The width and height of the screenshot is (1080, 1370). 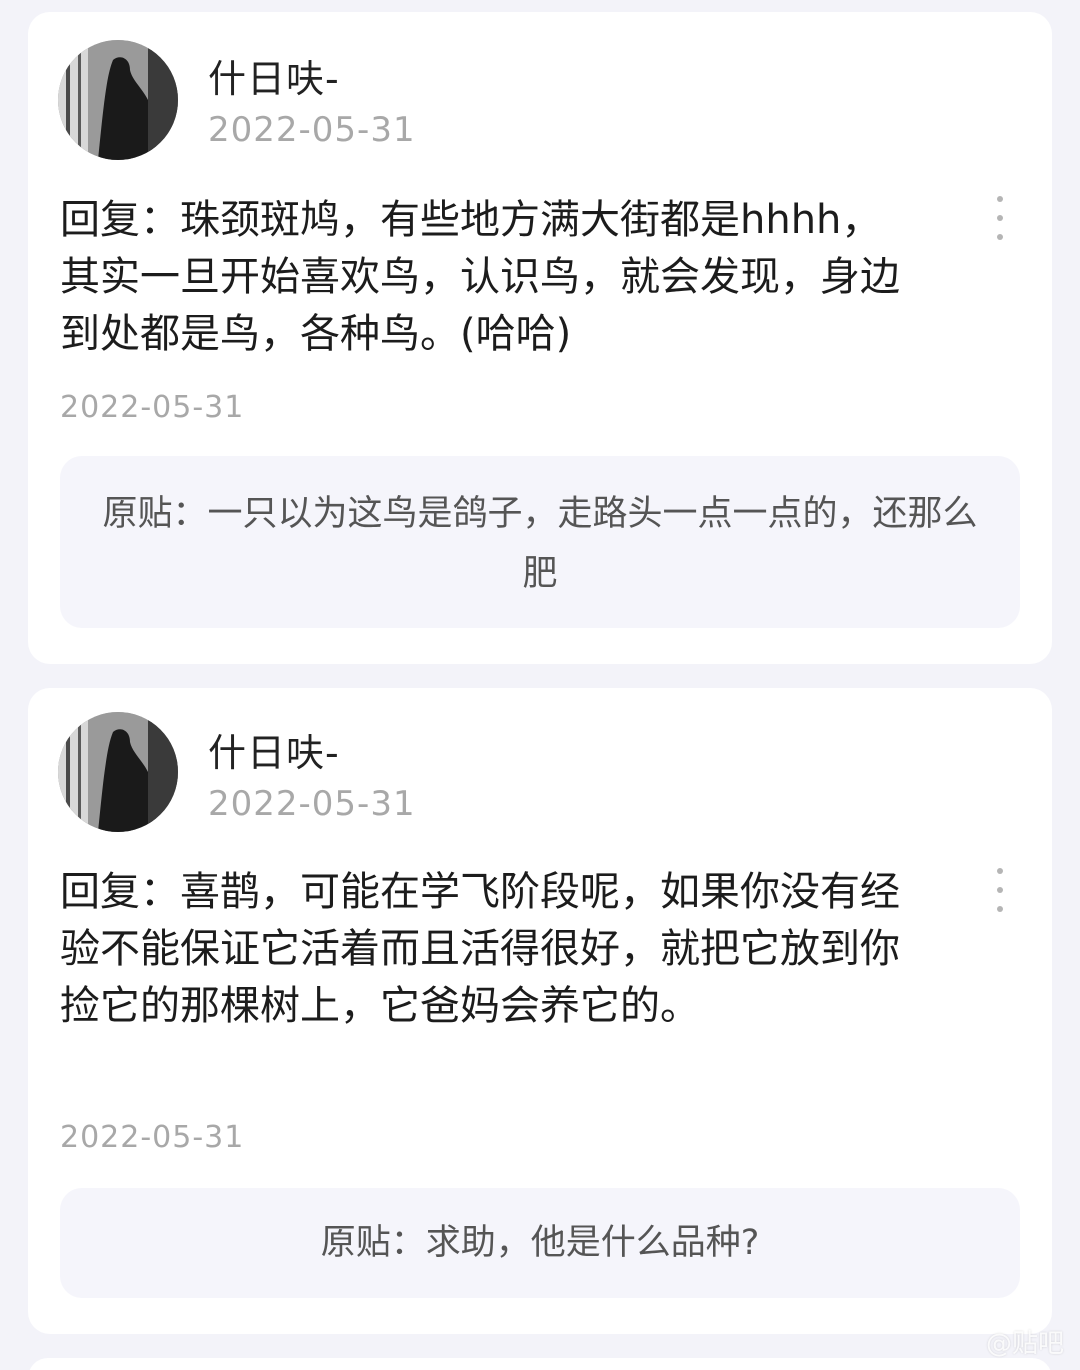 I want to click on original-post-link: 原贴：求助，他是什么品种?, so click(x=540, y=1243).